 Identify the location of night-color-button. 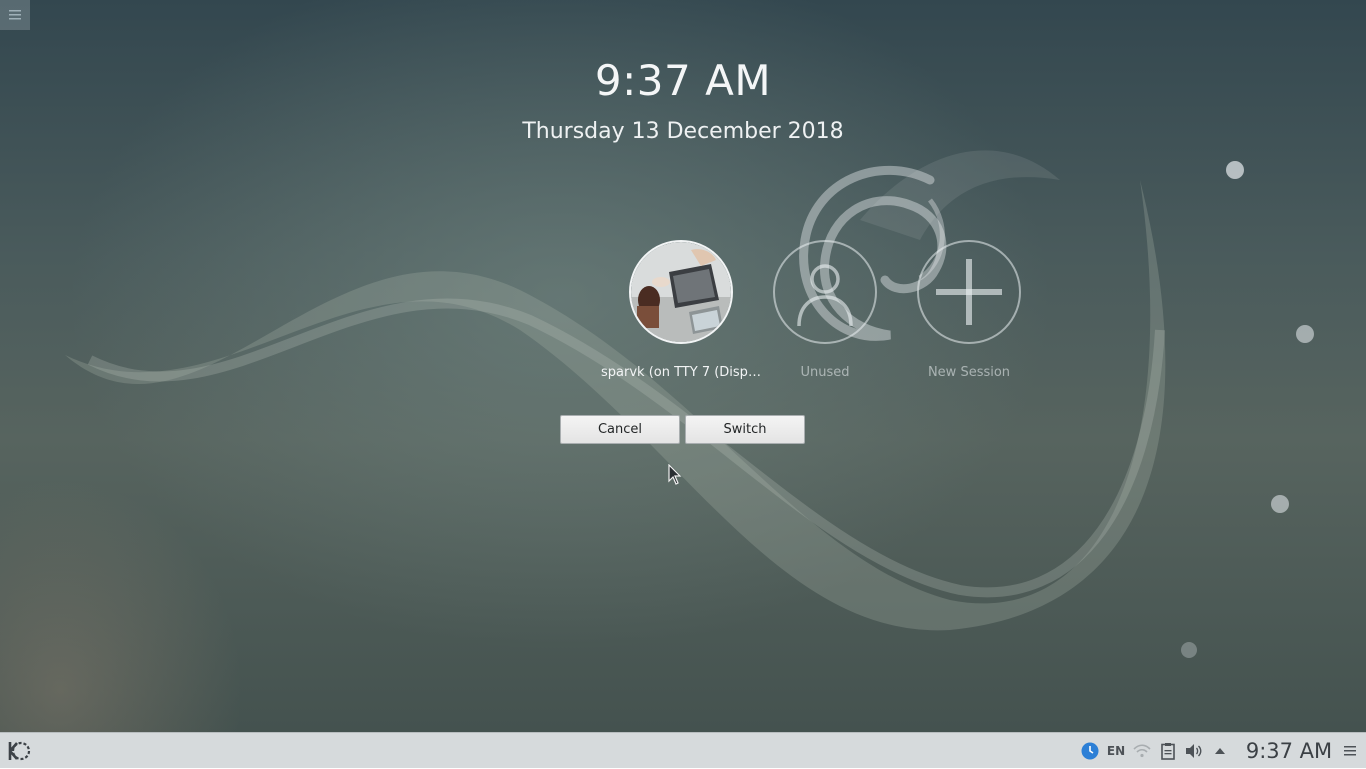
(1090, 751).